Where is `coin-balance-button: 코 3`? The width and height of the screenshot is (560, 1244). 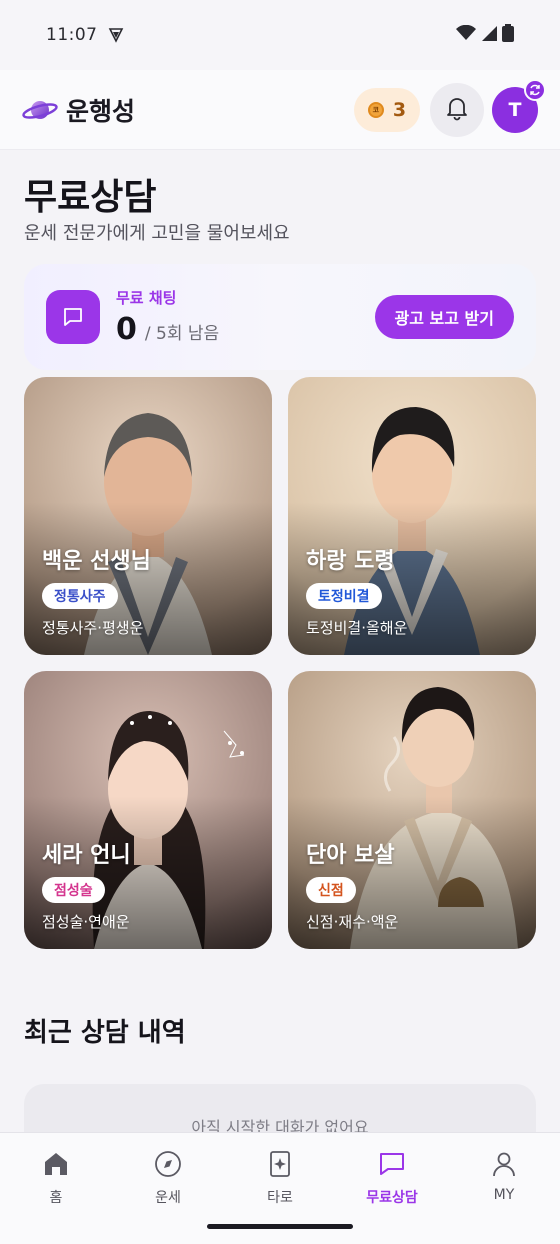 coin-balance-button: 코 3 is located at coordinates (387, 109).